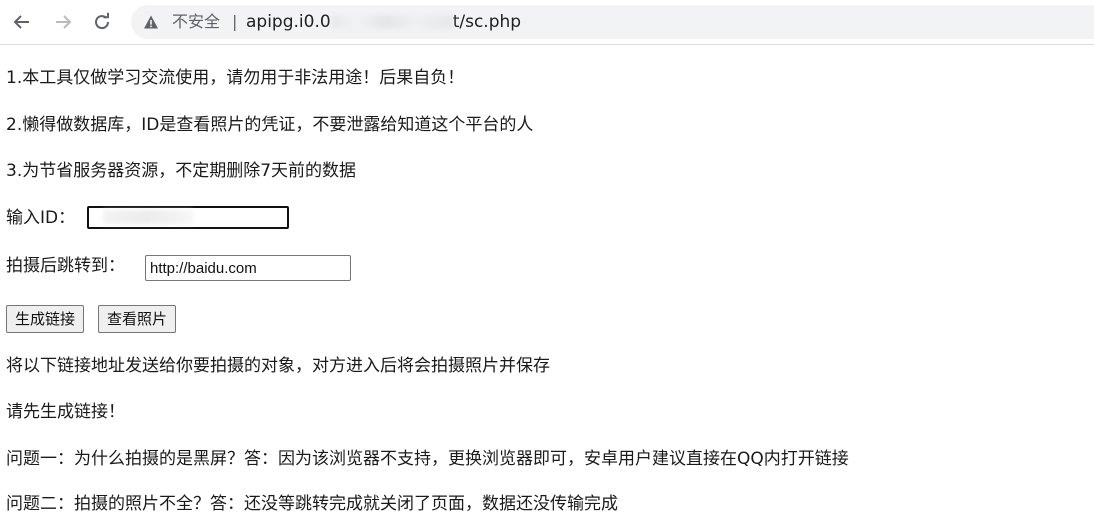  Describe the element at coordinates (248, 268) in the screenshot. I see `redirect-url-input` at that location.